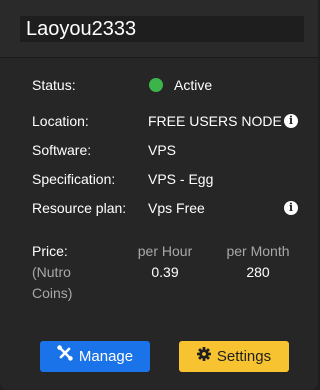 Image resolution: width=320 pixels, height=390 pixels. Describe the element at coordinates (72, 272) in the screenshot. I see `price-label: Price: (Nutro Coins)` at that location.